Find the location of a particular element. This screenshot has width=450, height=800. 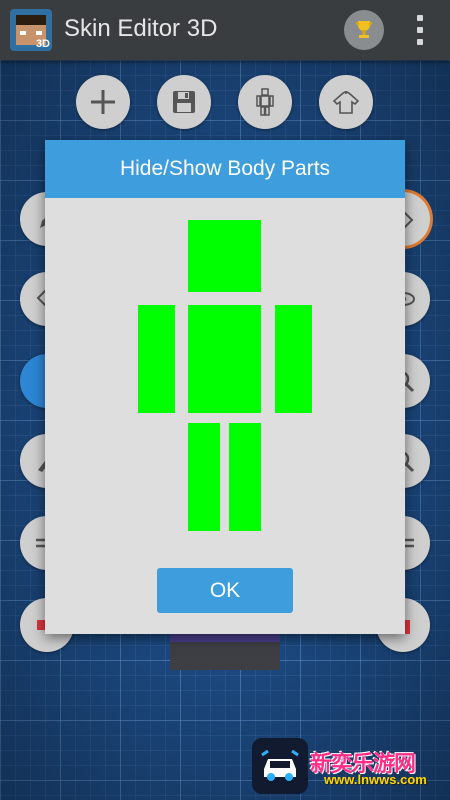

dialog-title: Hide/Show Body Parts is located at coordinates (225, 168).